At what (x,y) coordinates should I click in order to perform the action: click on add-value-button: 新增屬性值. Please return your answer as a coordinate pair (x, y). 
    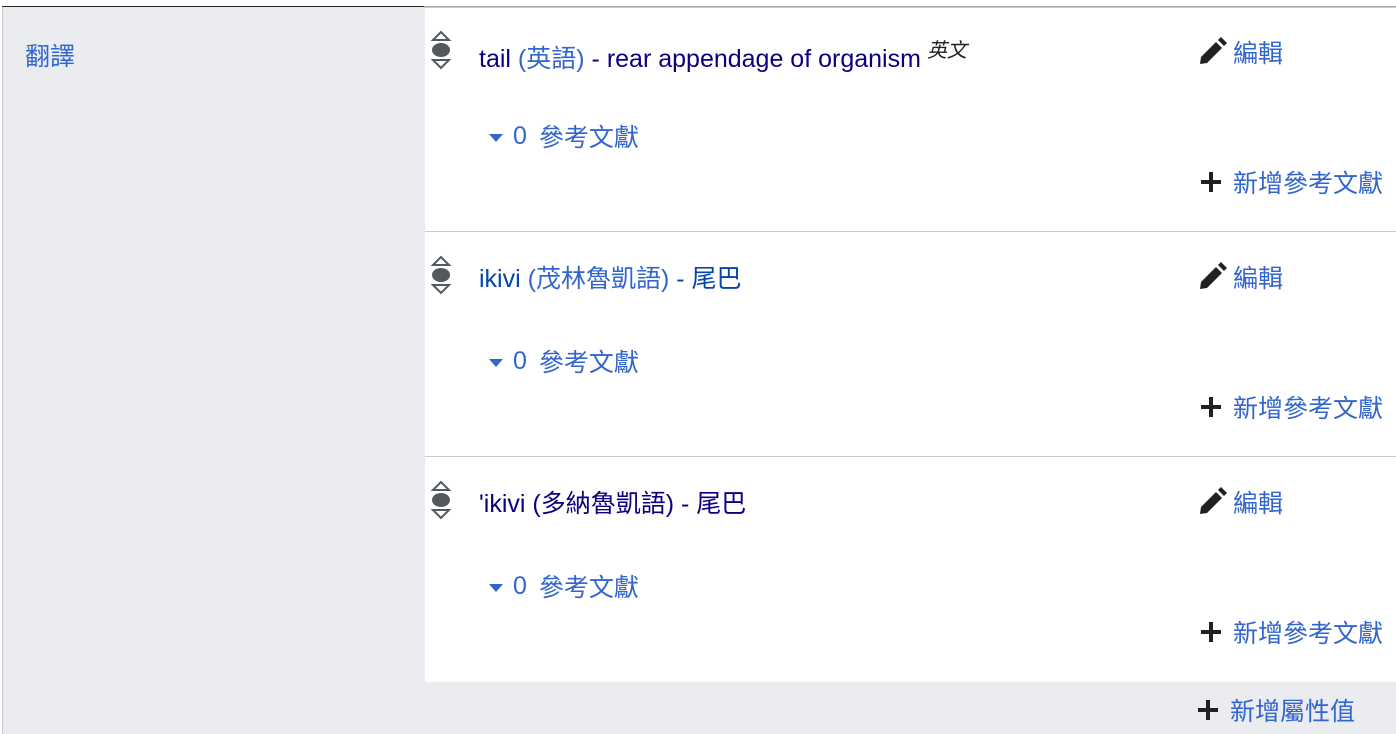
    Looking at the image, I should click on (1276, 710).